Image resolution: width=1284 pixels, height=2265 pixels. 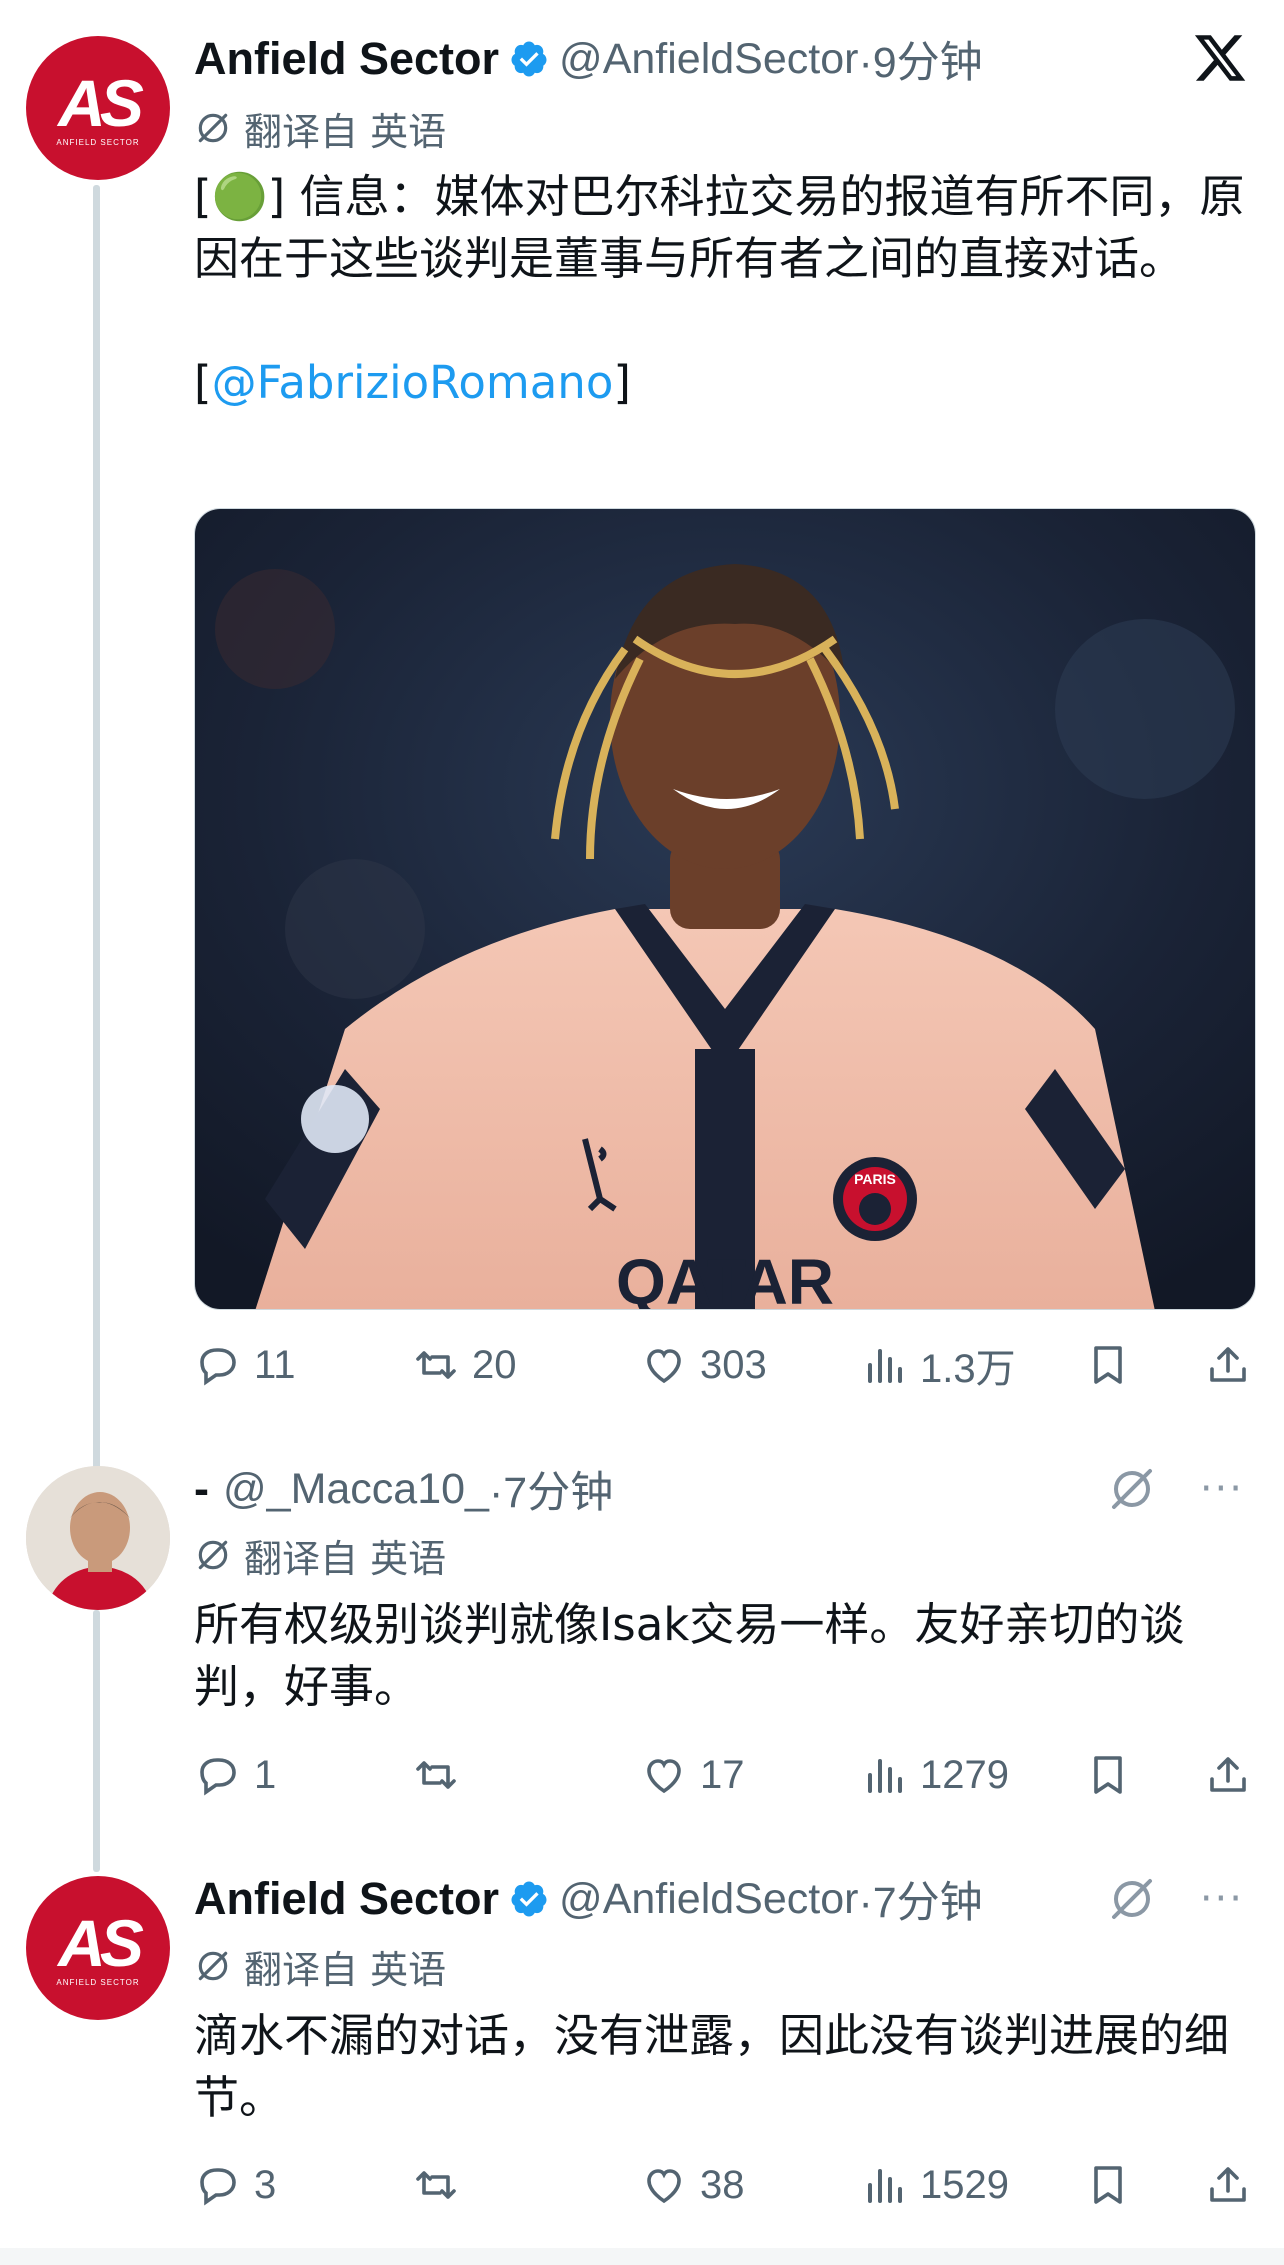 What do you see at coordinates (920, 59) in the screenshot?
I see `timestamp: ·9分钟` at bounding box center [920, 59].